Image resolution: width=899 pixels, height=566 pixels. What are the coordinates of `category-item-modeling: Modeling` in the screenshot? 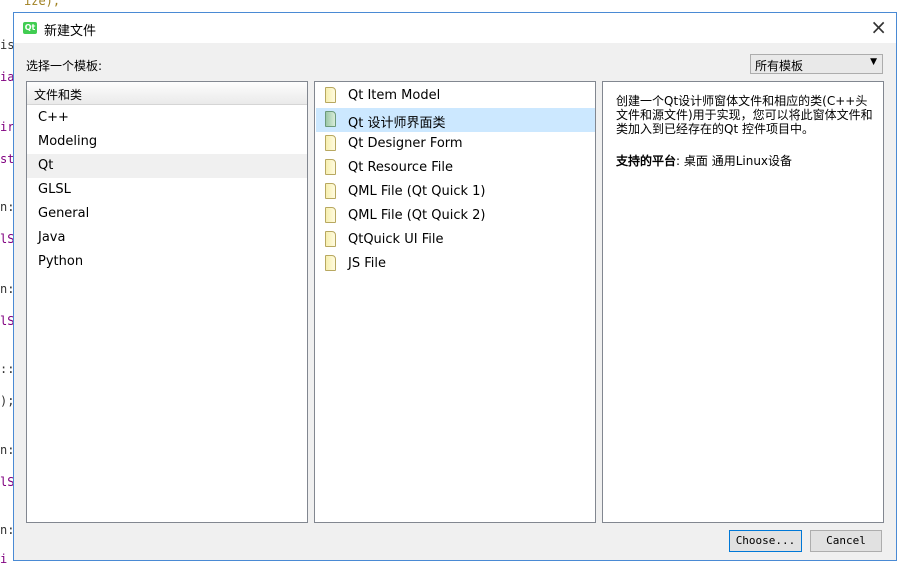 It's located at (167, 142).